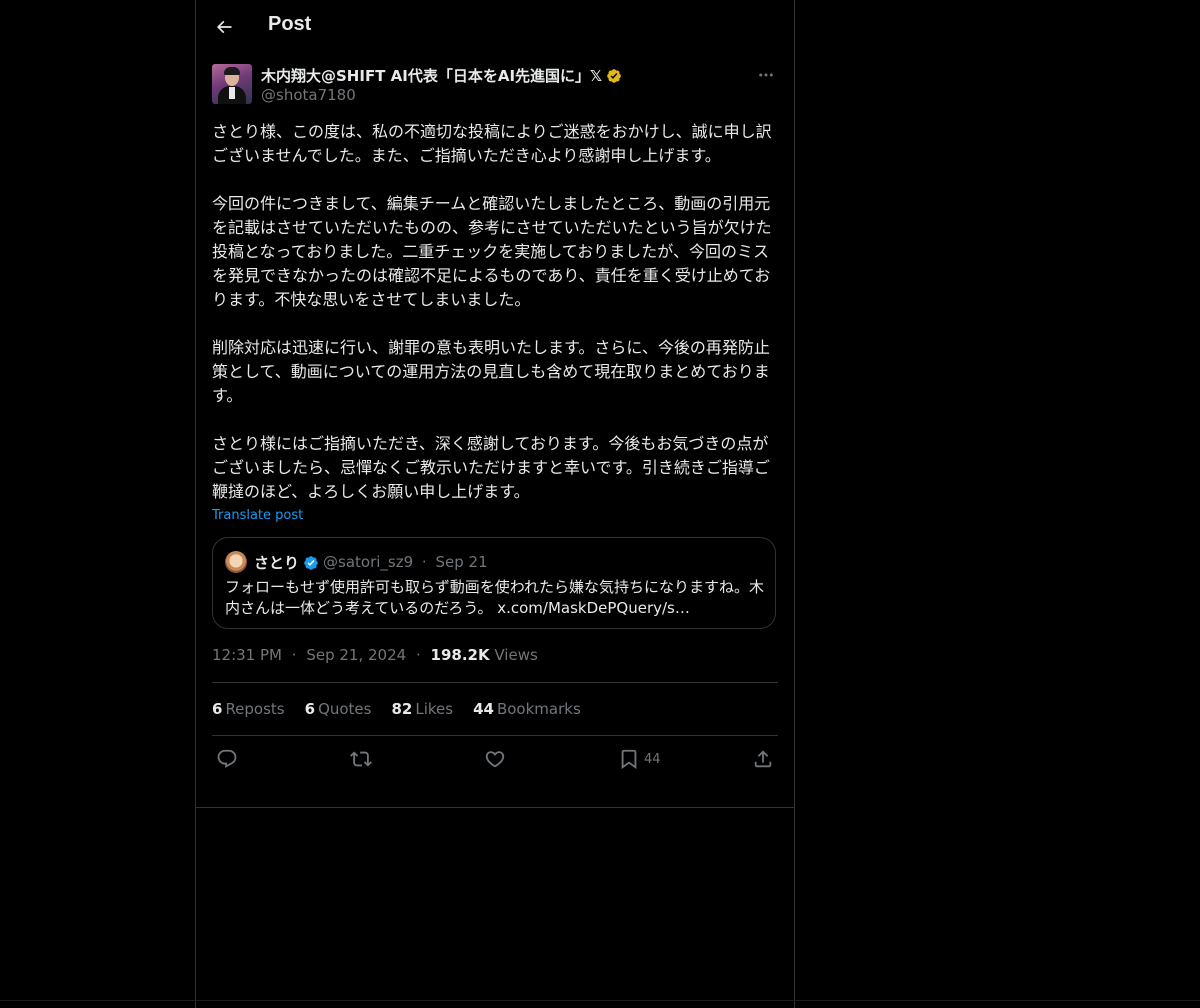  What do you see at coordinates (255, 709) in the screenshot?
I see `reposts-label: Reposts` at bounding box center [255, 709].